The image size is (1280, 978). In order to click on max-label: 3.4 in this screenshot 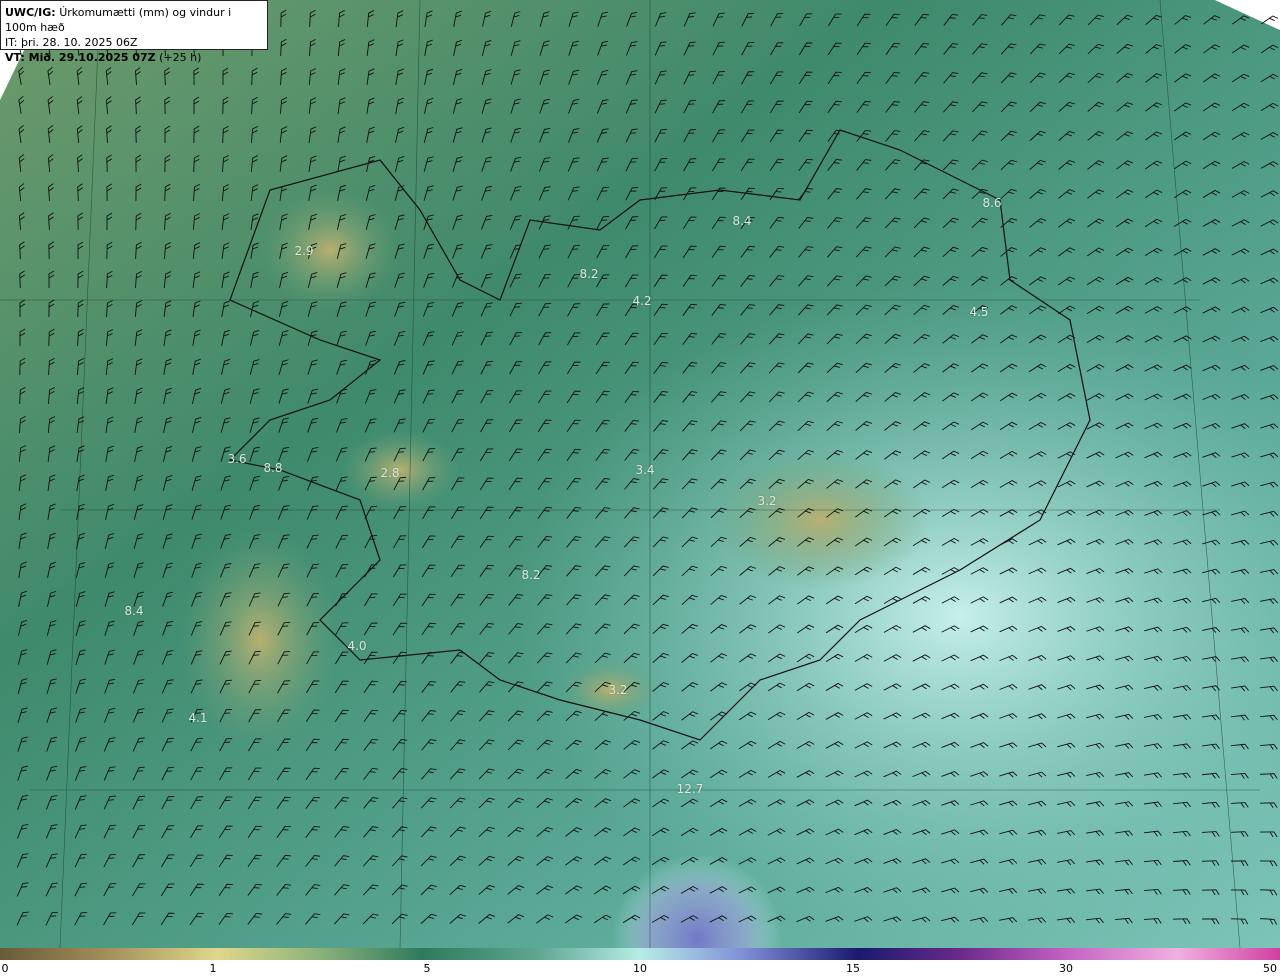, I will do `click(645, 470)`.